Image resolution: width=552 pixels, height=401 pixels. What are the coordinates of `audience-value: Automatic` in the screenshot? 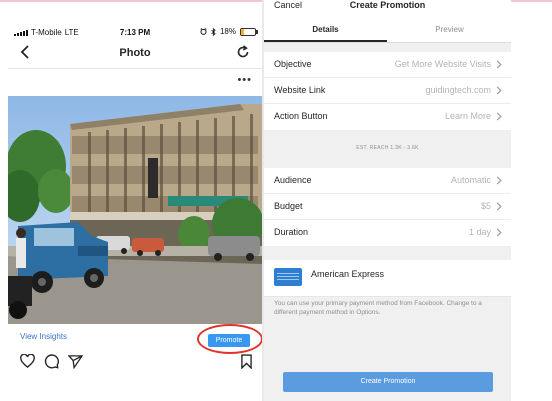 It's located at (470, 180).